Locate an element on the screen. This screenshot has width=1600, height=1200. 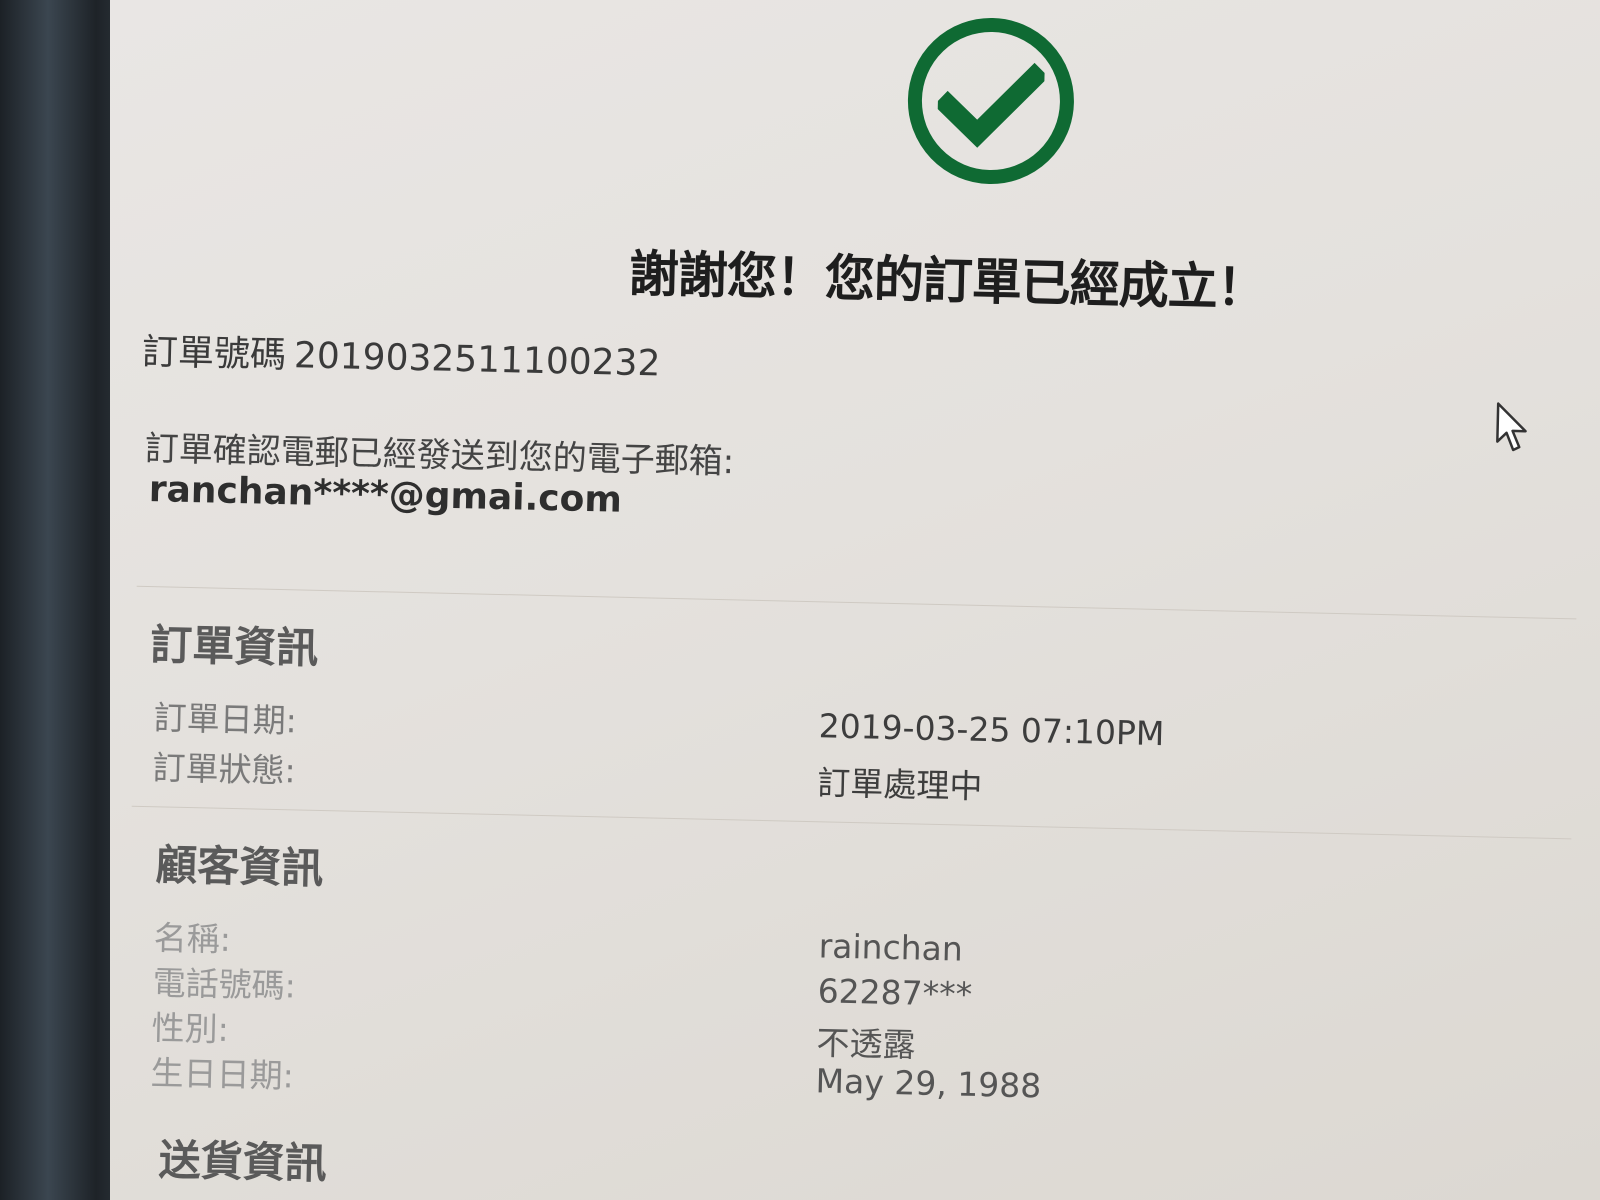
checkmark-icon is located at coordinates (990, 105).